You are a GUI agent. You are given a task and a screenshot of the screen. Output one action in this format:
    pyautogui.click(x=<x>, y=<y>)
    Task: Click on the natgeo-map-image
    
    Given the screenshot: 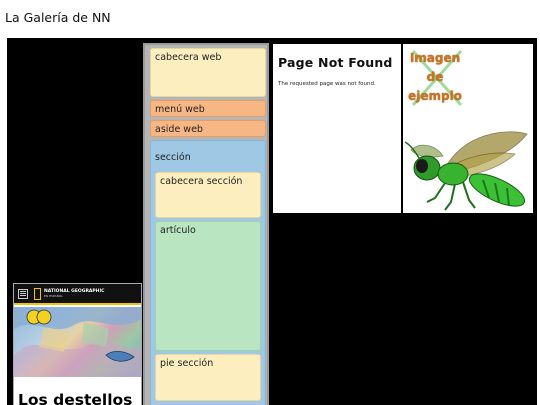 What is the action you would take?
    pyautogui.click(x=77, y=342)
    